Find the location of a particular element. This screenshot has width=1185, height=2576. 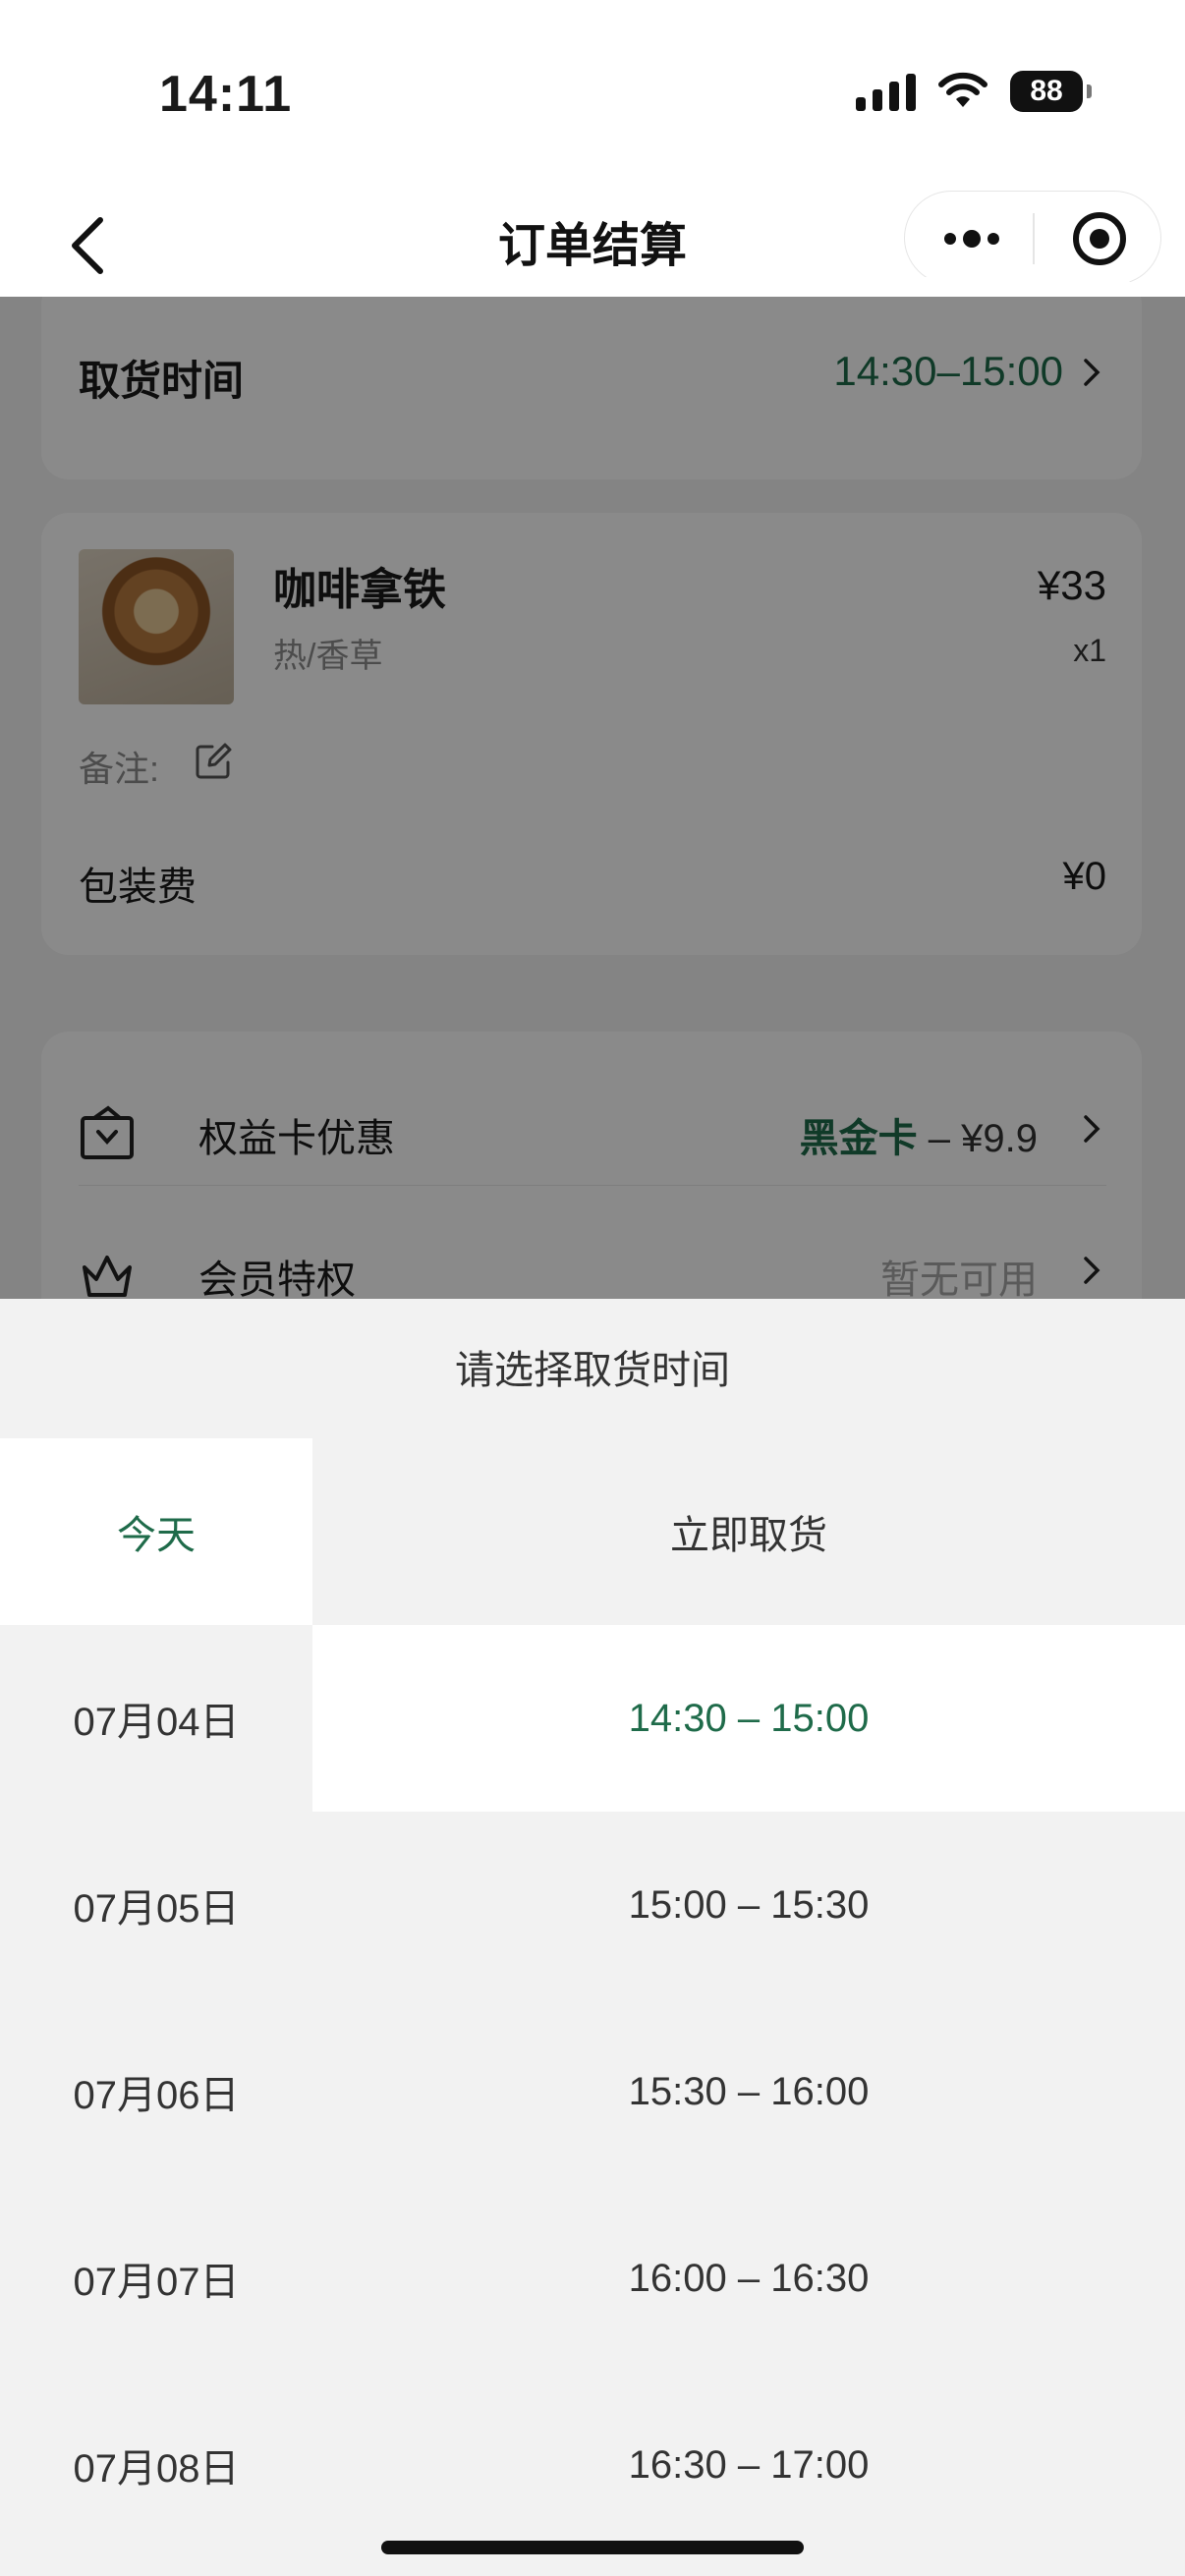

time-slot-item: 15:00 – 15:30 is located at coordinates (749, 1905).